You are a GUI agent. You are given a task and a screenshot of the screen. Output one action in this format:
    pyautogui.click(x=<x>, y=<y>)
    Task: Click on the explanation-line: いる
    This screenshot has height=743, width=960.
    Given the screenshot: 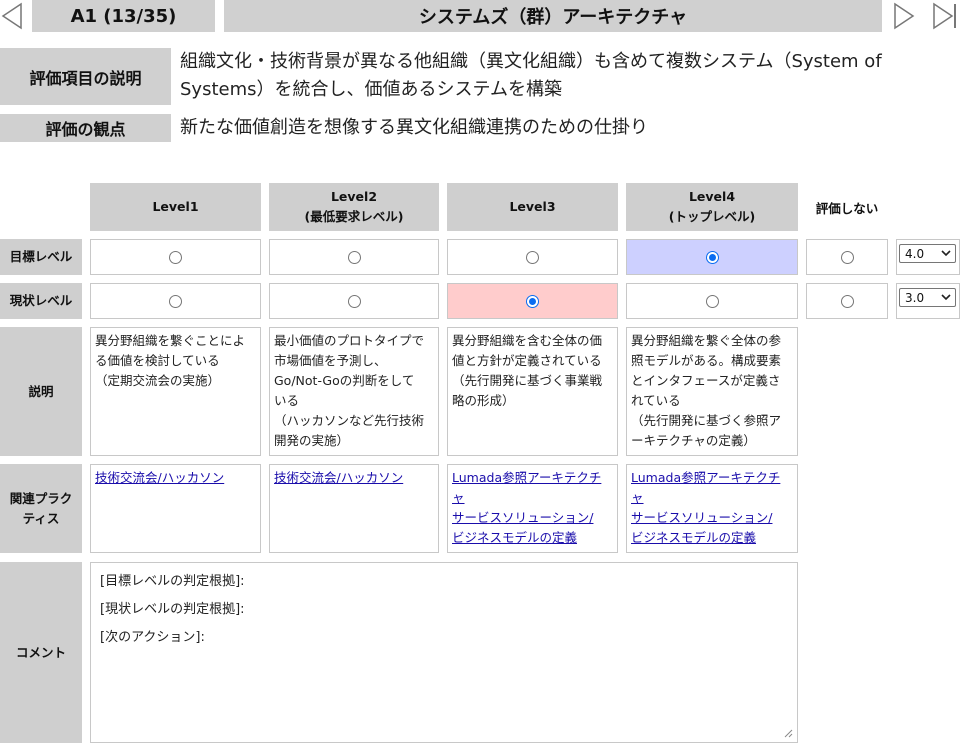 What is the action you would take?
    pyautogui.click(x=287, y=400)
    